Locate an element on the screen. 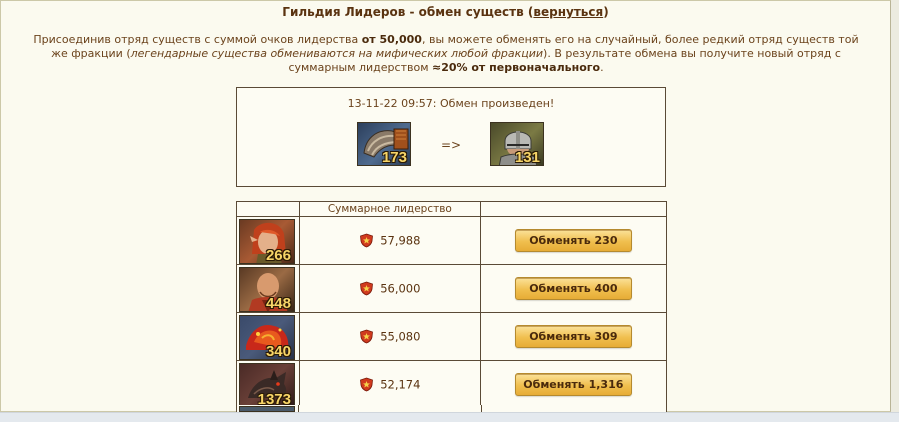  exchange-button: Обменять 230 is located at coordinates (573, 240).